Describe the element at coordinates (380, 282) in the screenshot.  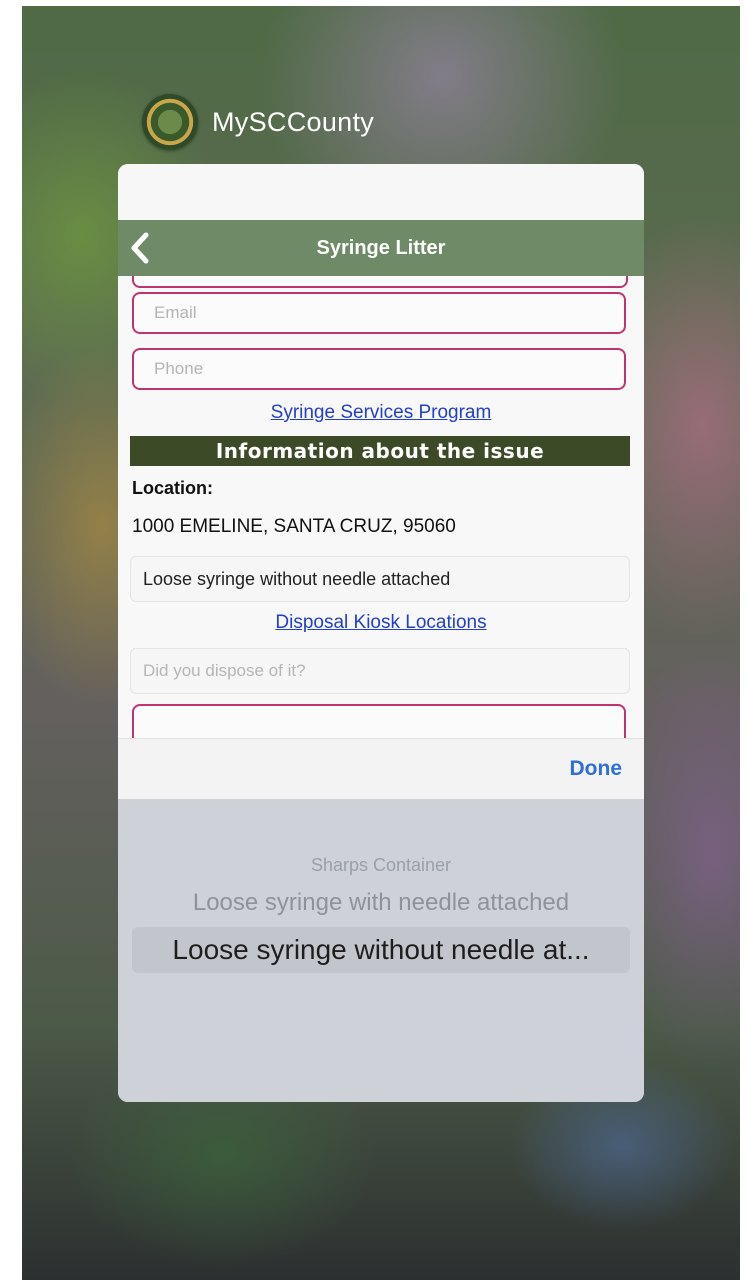
I see `name-field` at that location.